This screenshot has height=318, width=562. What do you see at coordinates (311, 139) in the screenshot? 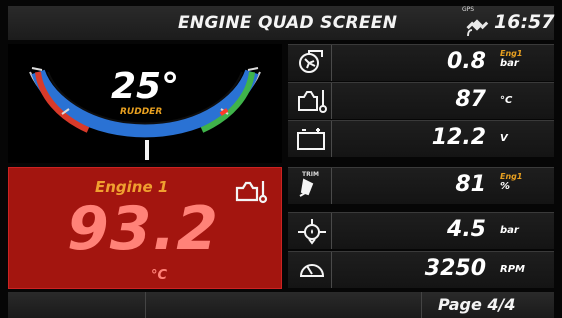
I see `battery-icon` at bounding box center [311, 139].